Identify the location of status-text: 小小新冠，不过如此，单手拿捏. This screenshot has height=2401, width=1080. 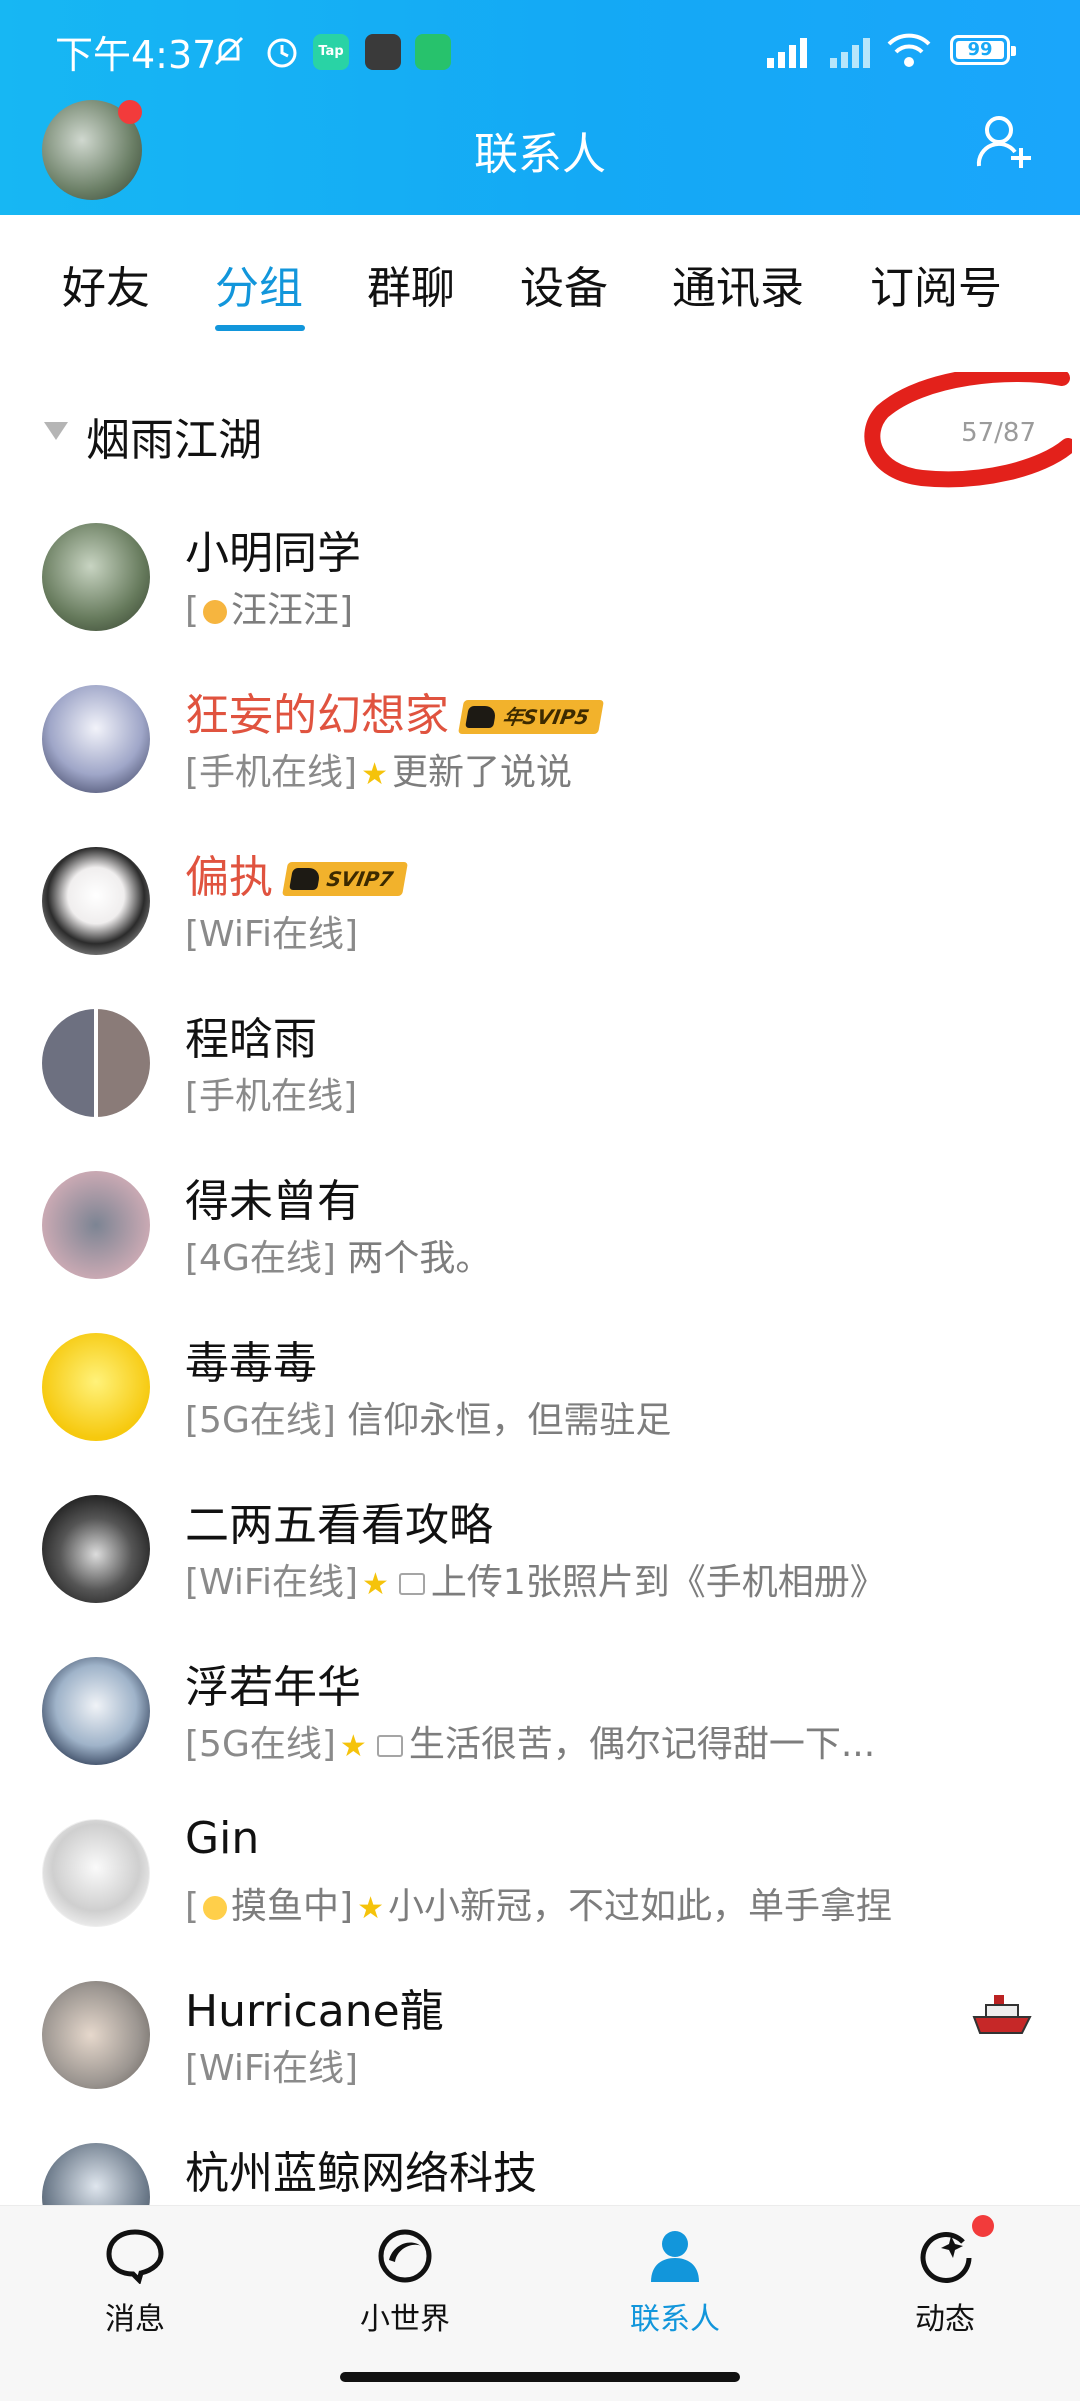
(640, 1906).